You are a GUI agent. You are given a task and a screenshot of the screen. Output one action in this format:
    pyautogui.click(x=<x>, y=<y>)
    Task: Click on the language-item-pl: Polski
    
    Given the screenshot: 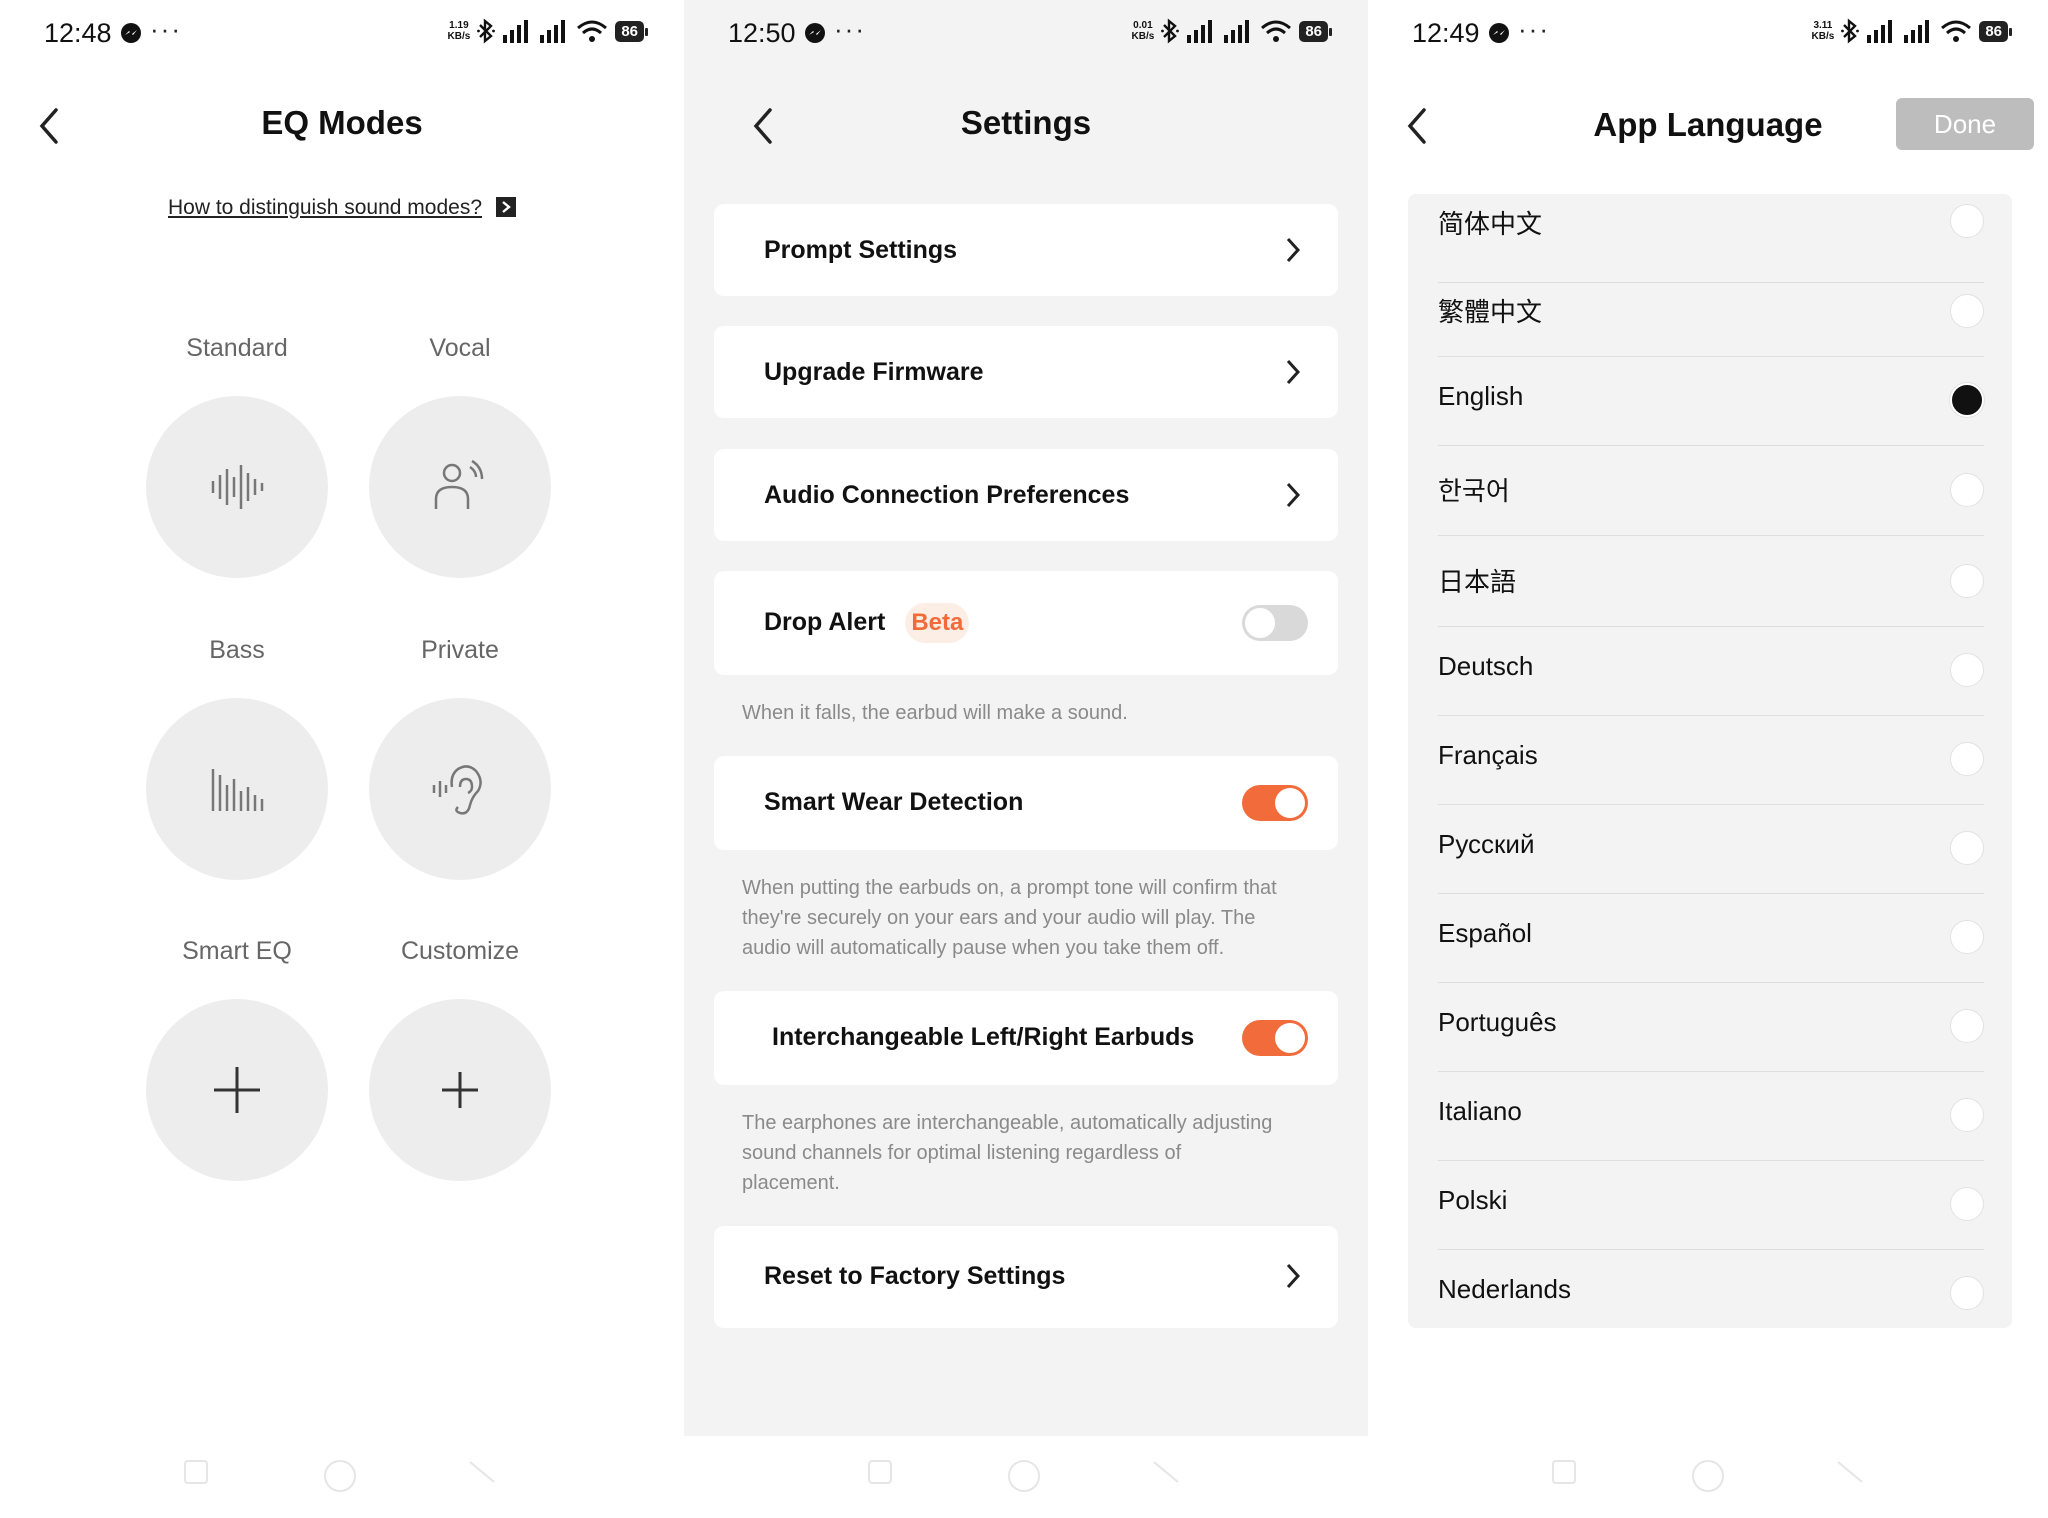 What is the action you would take?
    pyautogui.click(x=1710, y=1205)
    